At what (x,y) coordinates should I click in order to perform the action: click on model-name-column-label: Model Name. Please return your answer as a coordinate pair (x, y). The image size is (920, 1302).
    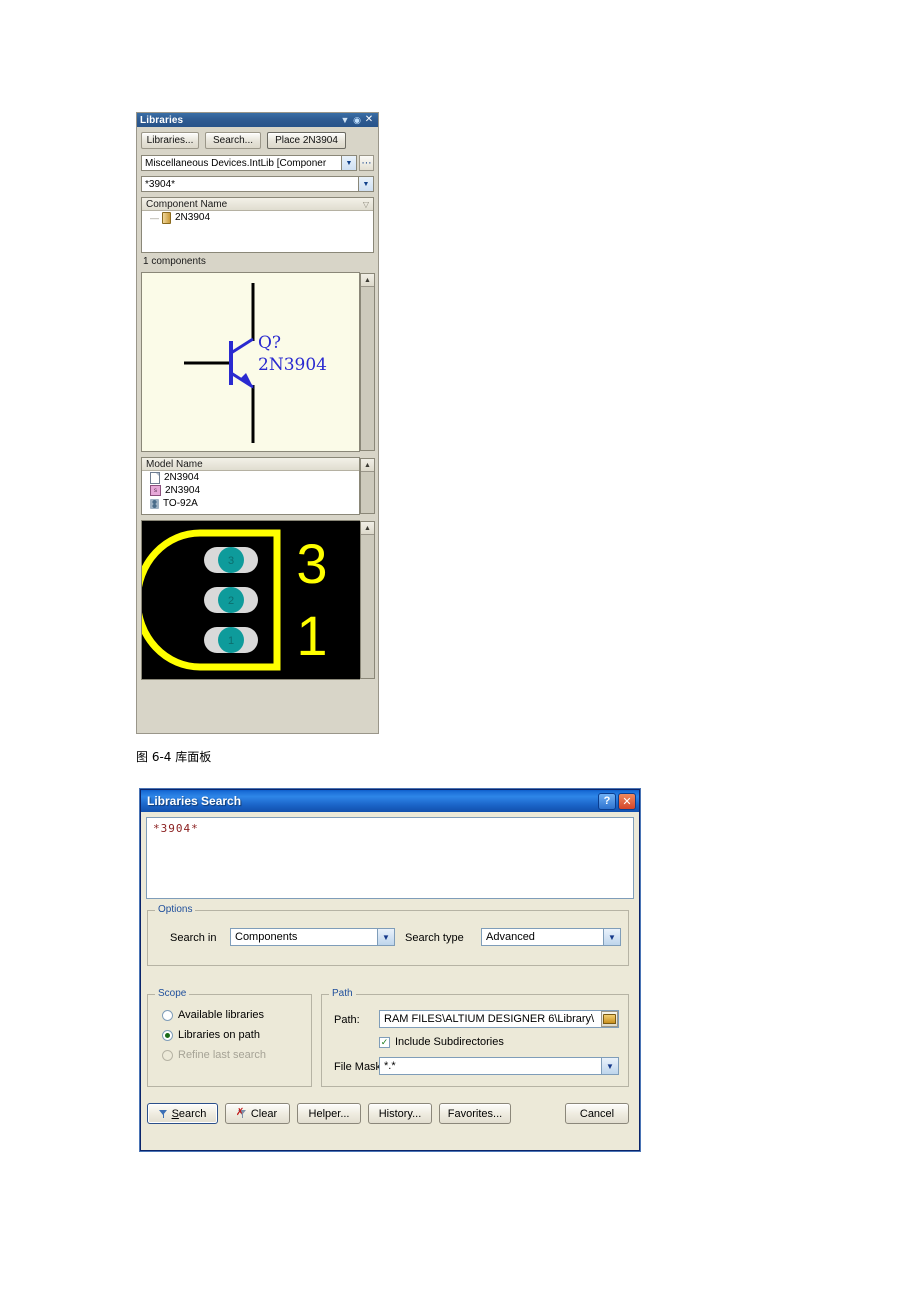
    Looking at the image, I should click on (174, 464).